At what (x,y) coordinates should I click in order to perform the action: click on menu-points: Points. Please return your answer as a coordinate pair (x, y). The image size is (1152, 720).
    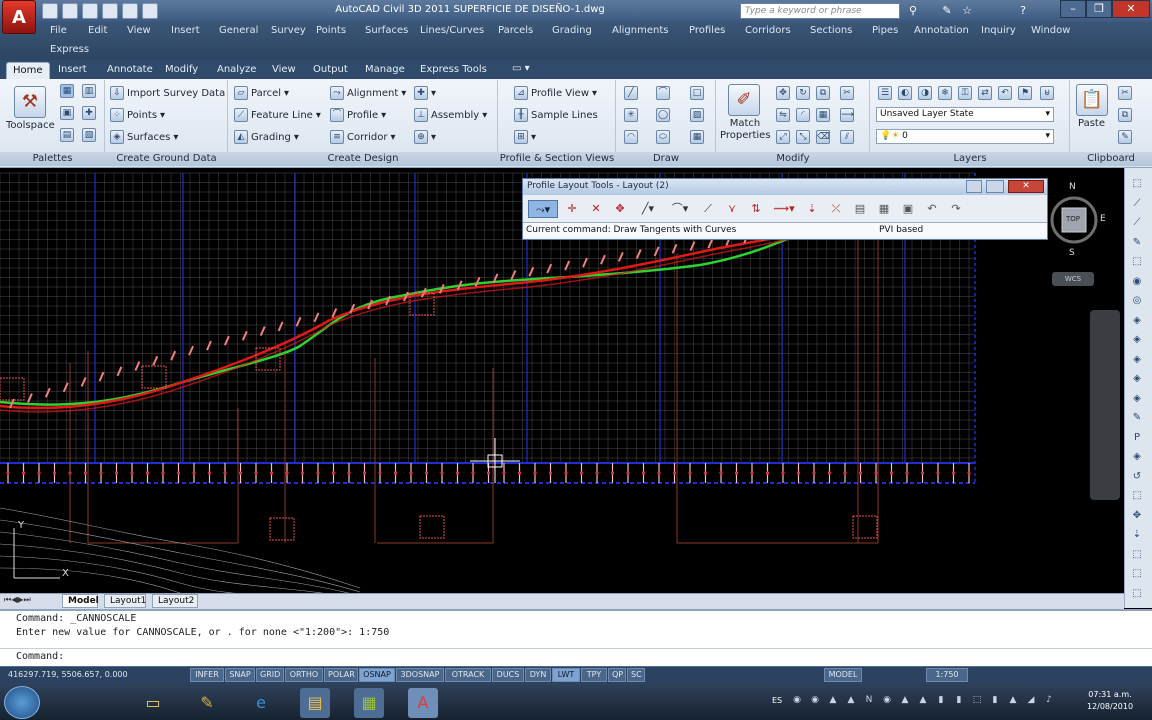
    Looking at the image, I should click on (331, 30).